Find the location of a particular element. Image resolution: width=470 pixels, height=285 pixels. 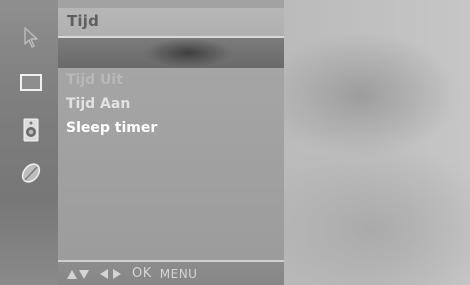

screen-icon is located at coordinates (31, 83).